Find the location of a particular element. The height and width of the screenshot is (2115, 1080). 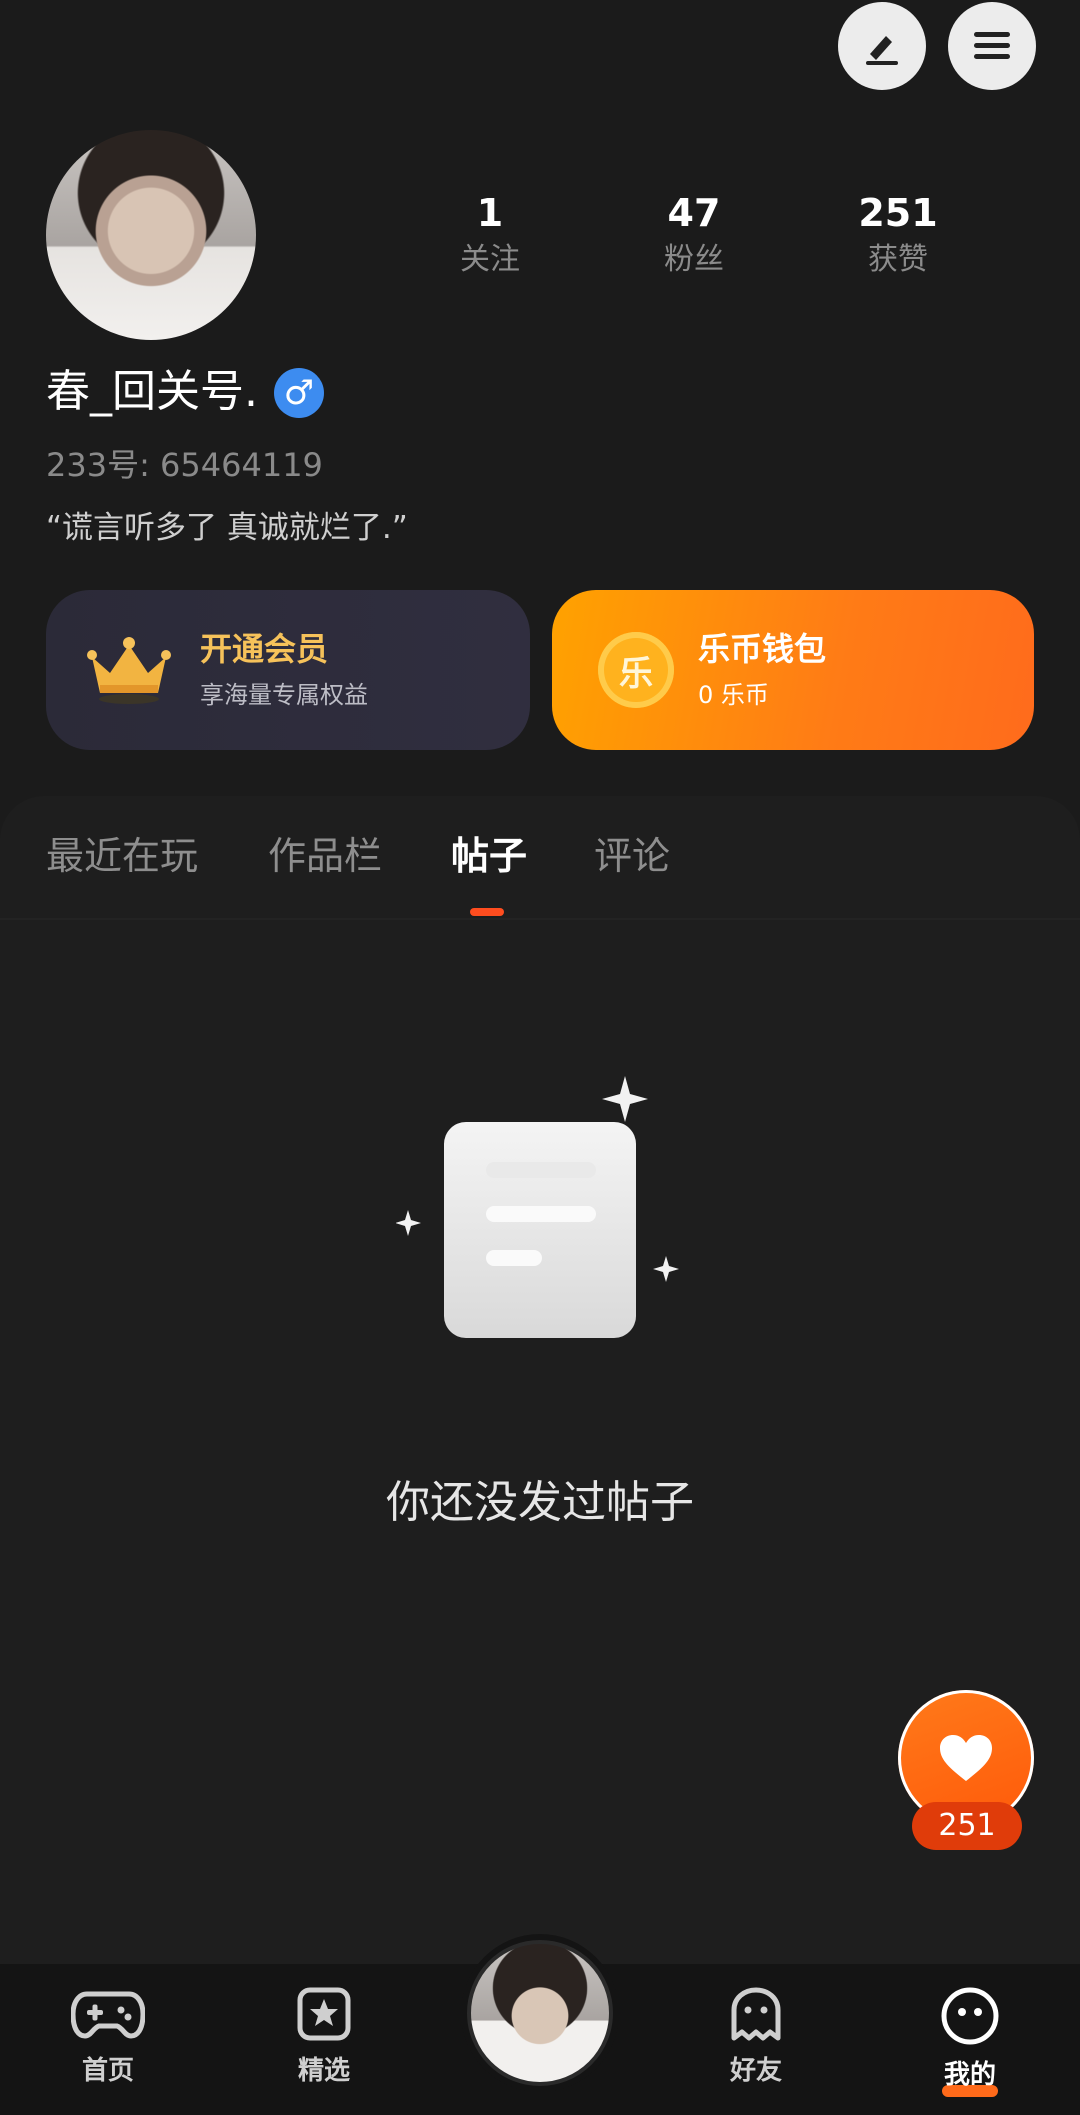

nav-featured: 精选 is located at coordinates (324, 2036).